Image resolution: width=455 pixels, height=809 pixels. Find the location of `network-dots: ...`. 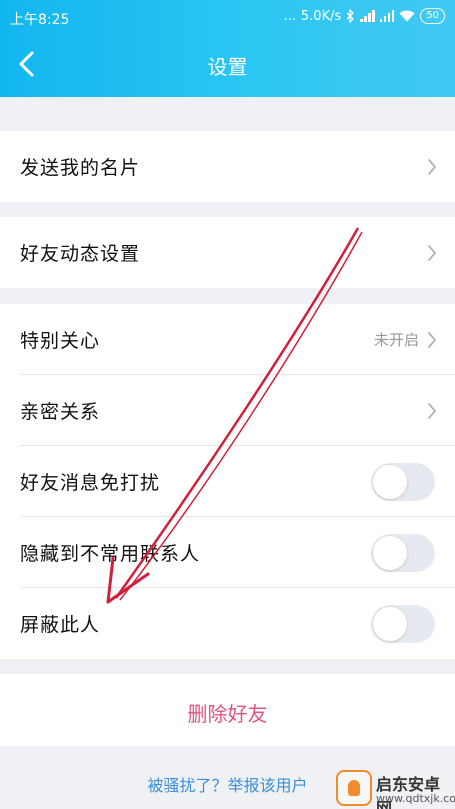

network-dots: ... is located at coordinates (289, 16).